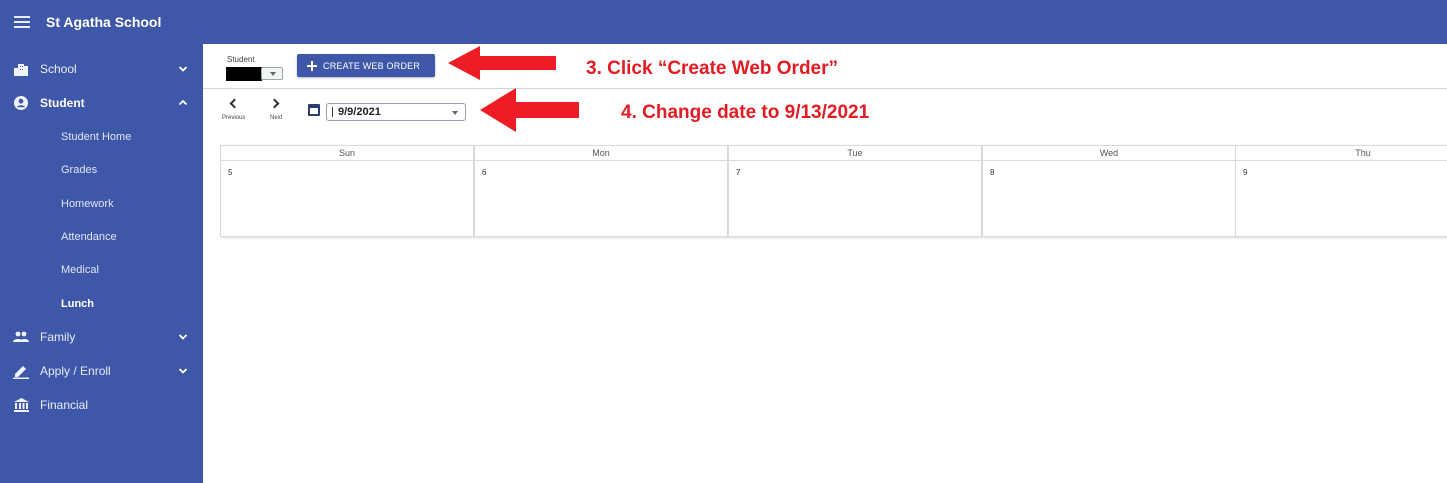 The height and width of the screenshot is (483, 1447). What do you see at coordinates (101, 69) in the screenshot?
I see `sidebar-item-school: School` at bounding box center [101, 69].